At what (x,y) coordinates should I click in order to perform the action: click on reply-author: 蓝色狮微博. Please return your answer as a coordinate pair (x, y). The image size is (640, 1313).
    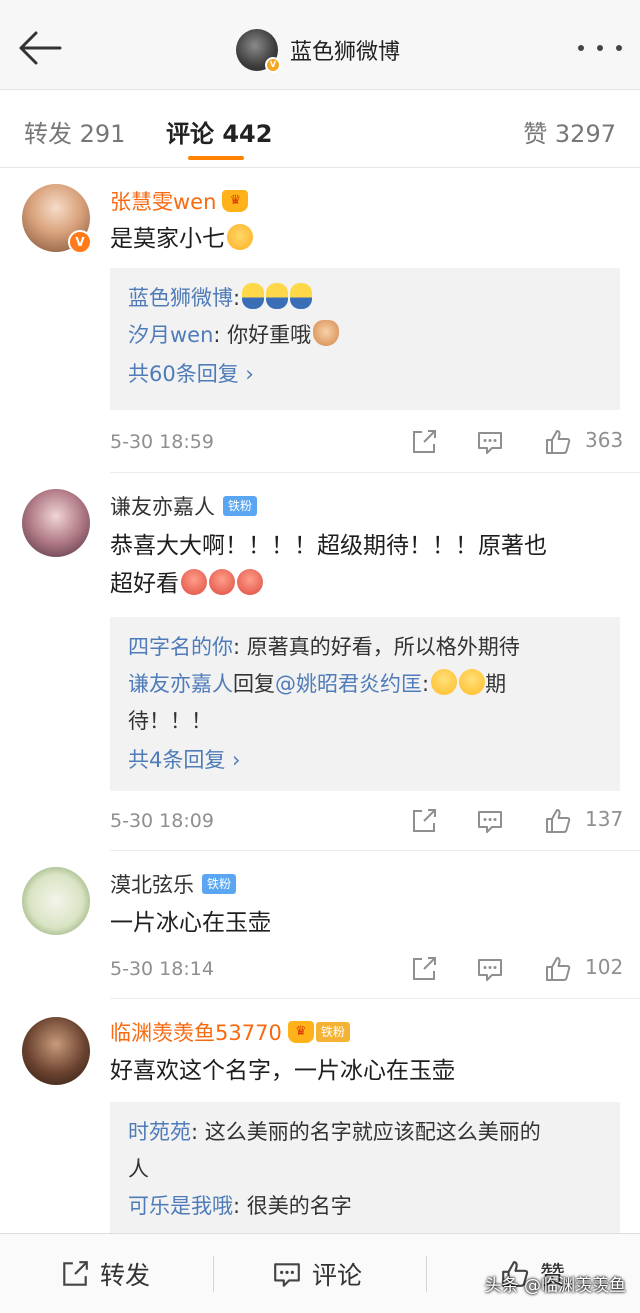
    Looking at the image, I should click on (180, 298).